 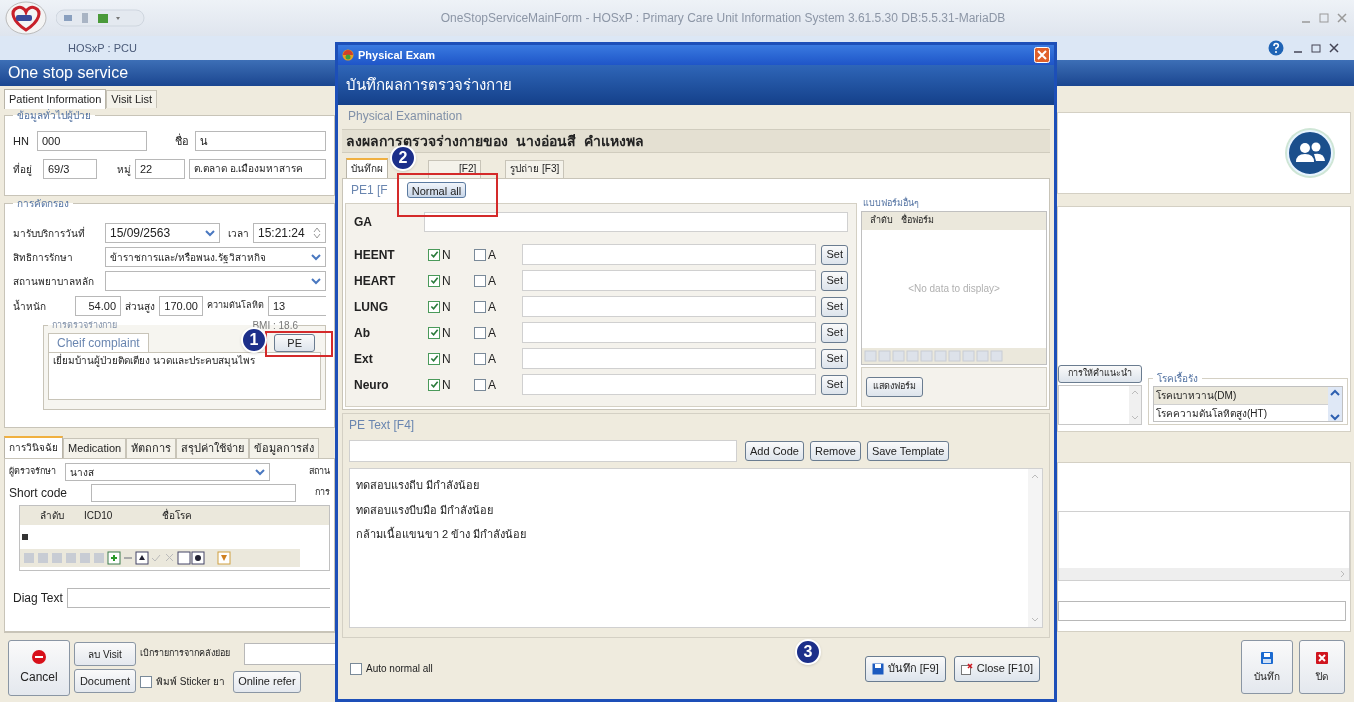 I want to click on show-form-button: แสดงฟอร์ม, so click(x=894, y=387).